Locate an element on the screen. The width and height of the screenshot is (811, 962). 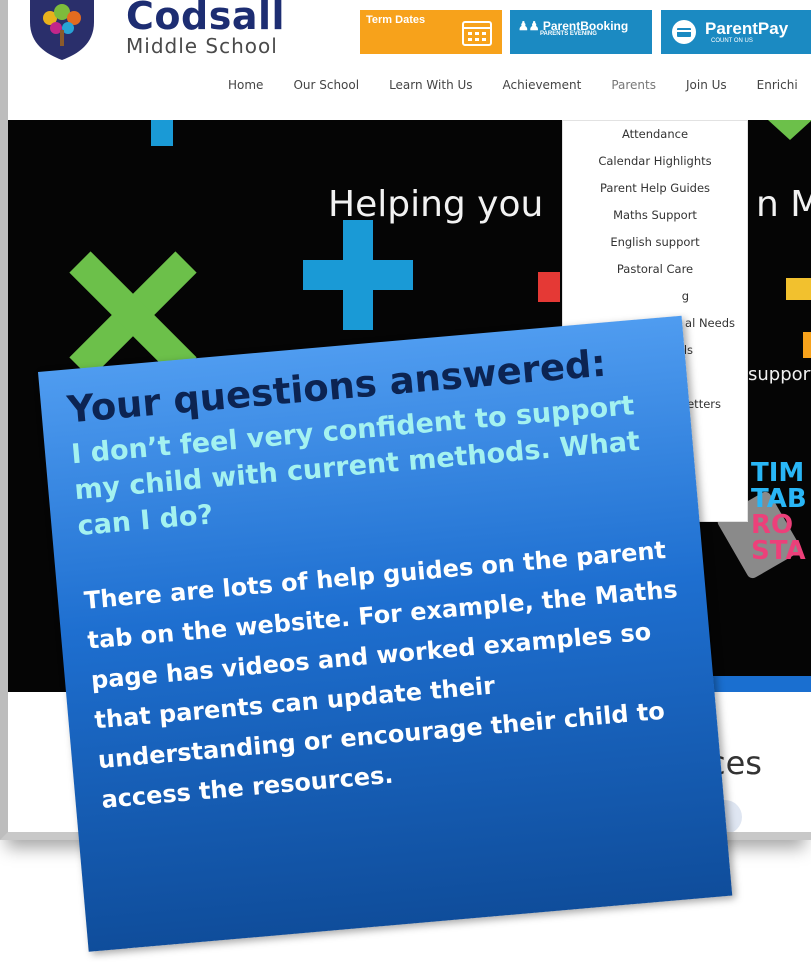
school-name: Codsall is located at coordinates (205, 19).